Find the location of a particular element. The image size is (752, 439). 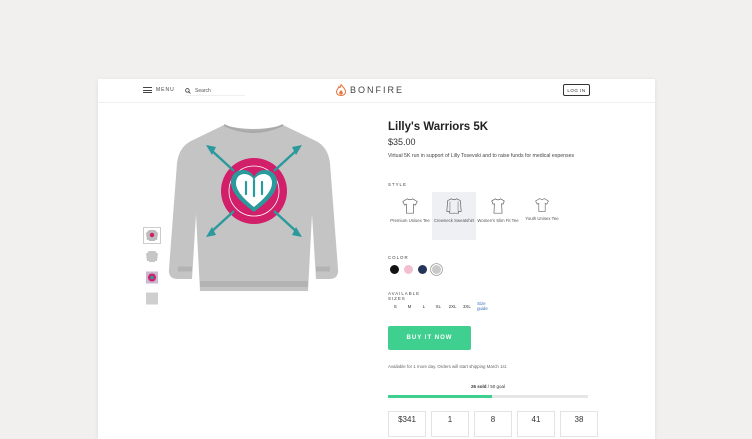

color-swatch-navy is located at coordinates (422, 269).